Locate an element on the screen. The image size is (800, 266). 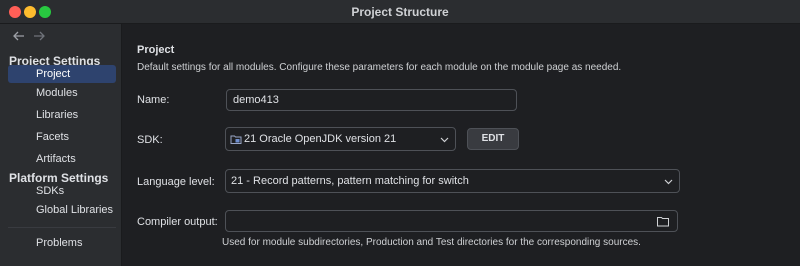
sidebar-item-facets: Facets is located at coordinates (62, 137).